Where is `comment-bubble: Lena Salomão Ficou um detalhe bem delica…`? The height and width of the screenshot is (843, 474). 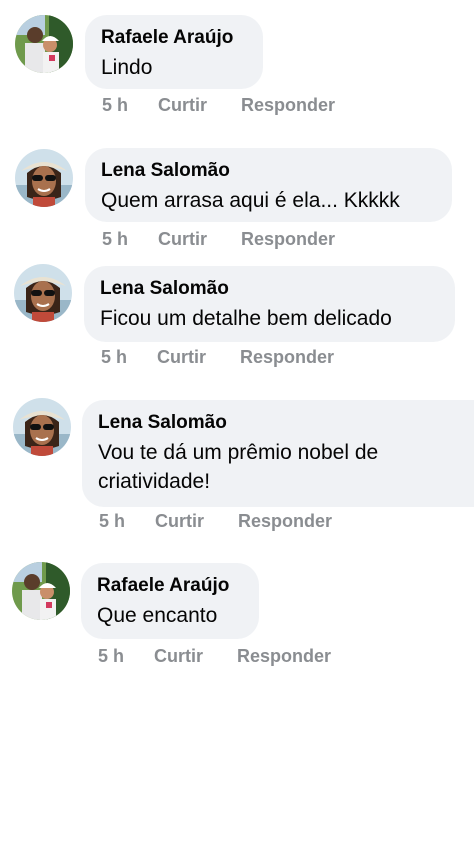 comment-bubble: Lena Salomão Ficou um detalhe bem delica… is located at coordinates (269, 304).